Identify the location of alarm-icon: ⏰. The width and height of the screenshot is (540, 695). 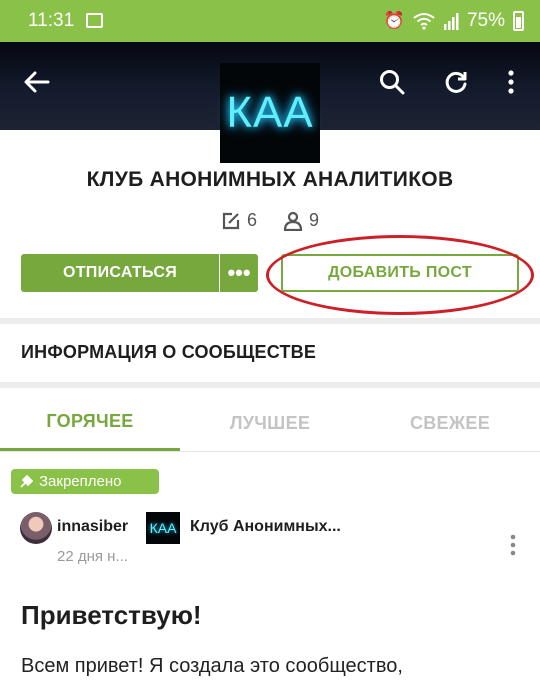
(394, 20).